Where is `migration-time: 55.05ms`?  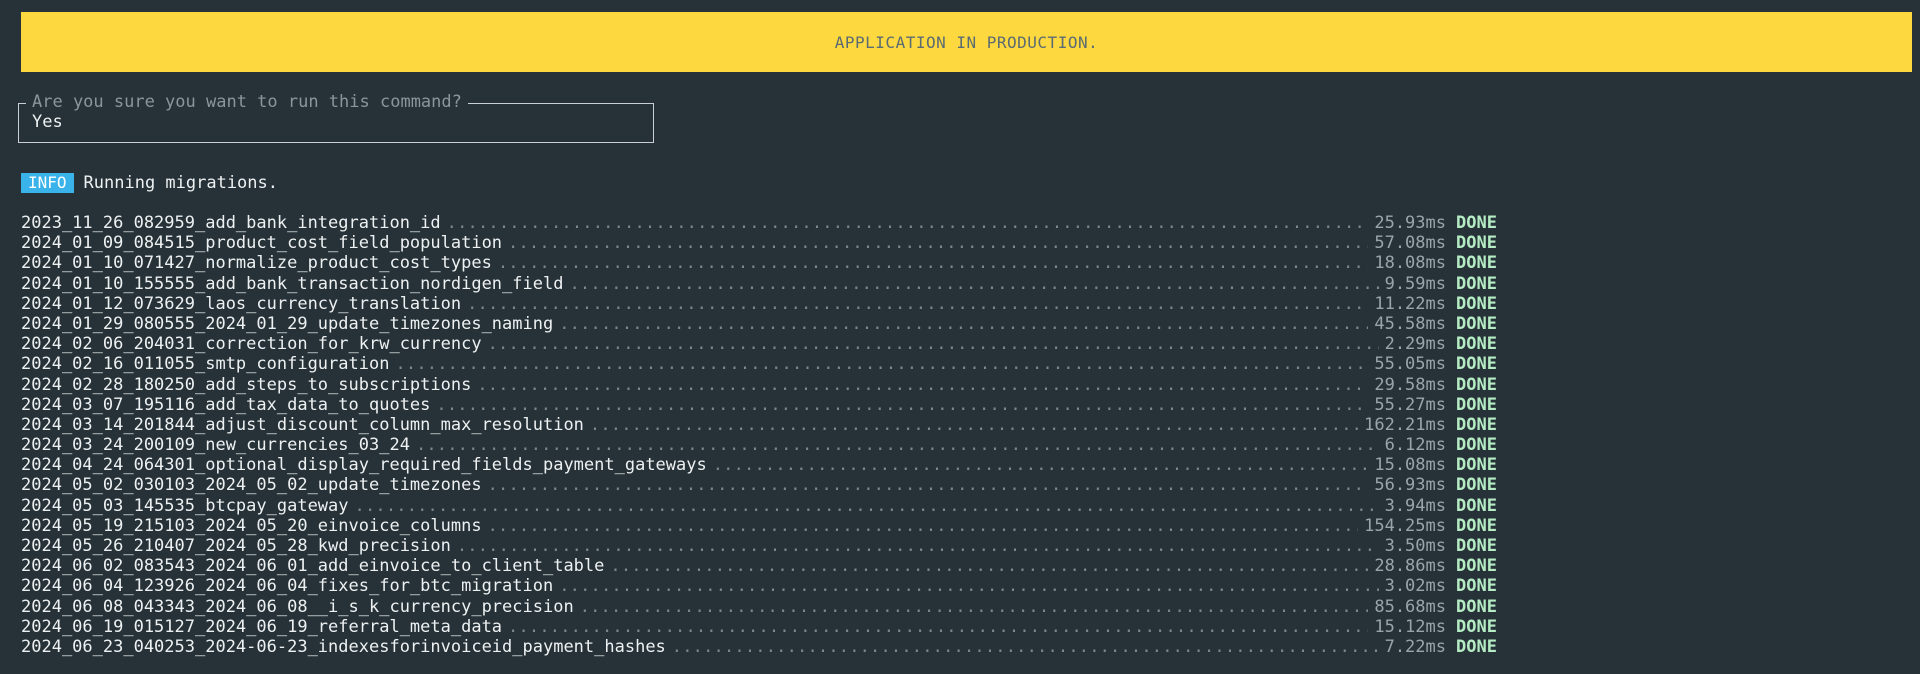 migration-time: 55.05ms is located at coordinates (1410, 364).